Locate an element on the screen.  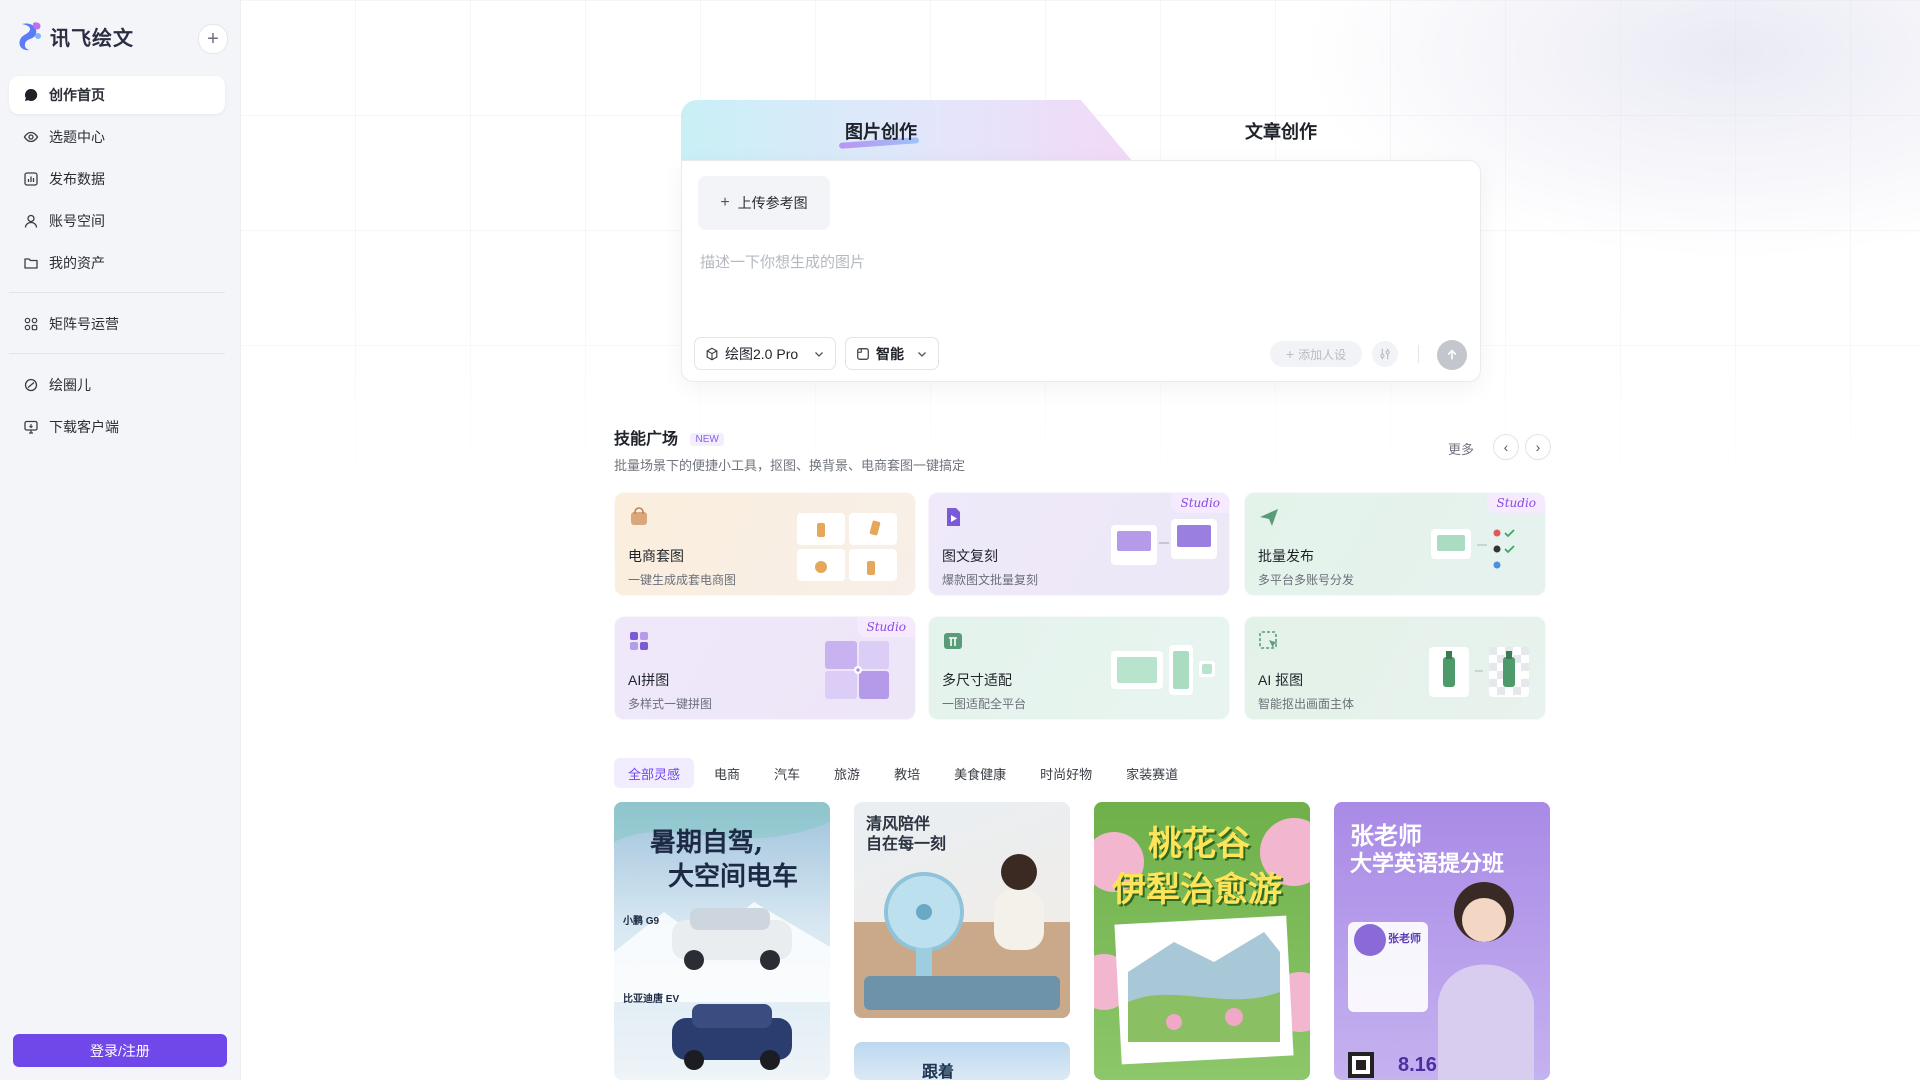
inspiration-card-peach-valley: 桃花谷 伊犁治愈游 is located at coordinates (1202, 941).